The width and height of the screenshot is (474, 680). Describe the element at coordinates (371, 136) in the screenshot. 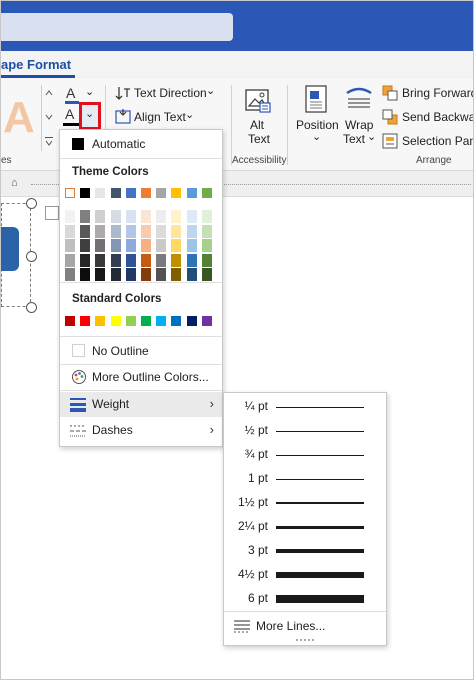

I see `wrap-text-chevron-icon: ⌄` at that location.